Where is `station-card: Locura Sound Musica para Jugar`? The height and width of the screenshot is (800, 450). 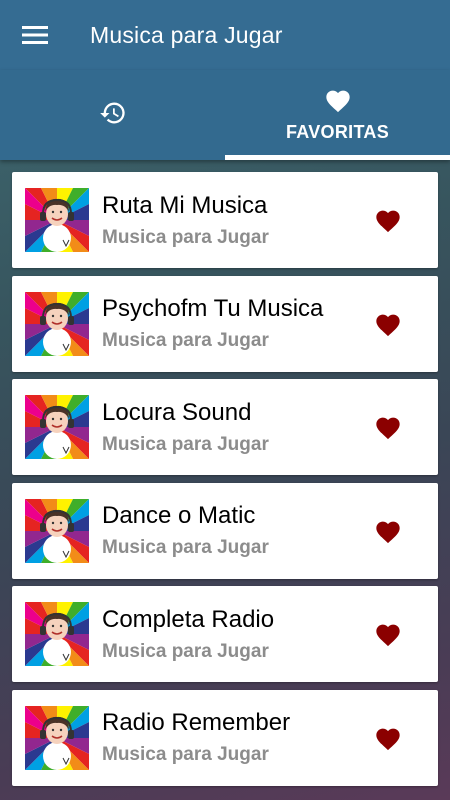
station-card: Locura Sound Musica para Jugar is located at coordinates (225, 427).